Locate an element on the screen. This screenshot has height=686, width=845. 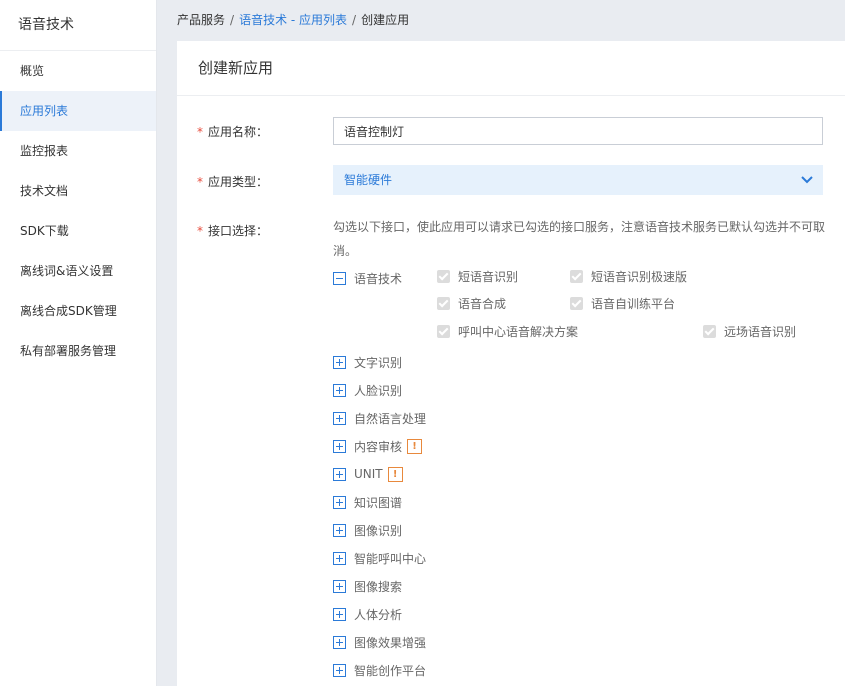
tree-node-image-search: 图像搜索 is located at coordinates (367, 586).